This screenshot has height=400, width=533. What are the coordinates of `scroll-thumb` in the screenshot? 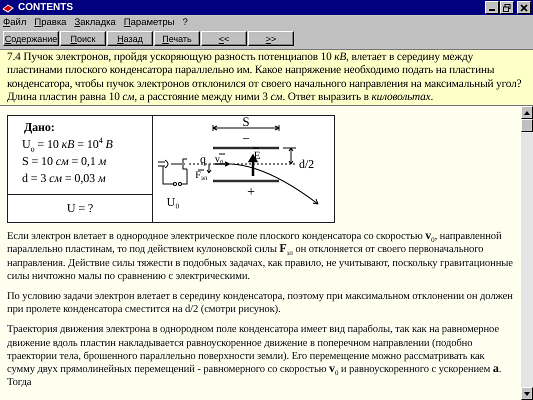 It's located at (527, 125).